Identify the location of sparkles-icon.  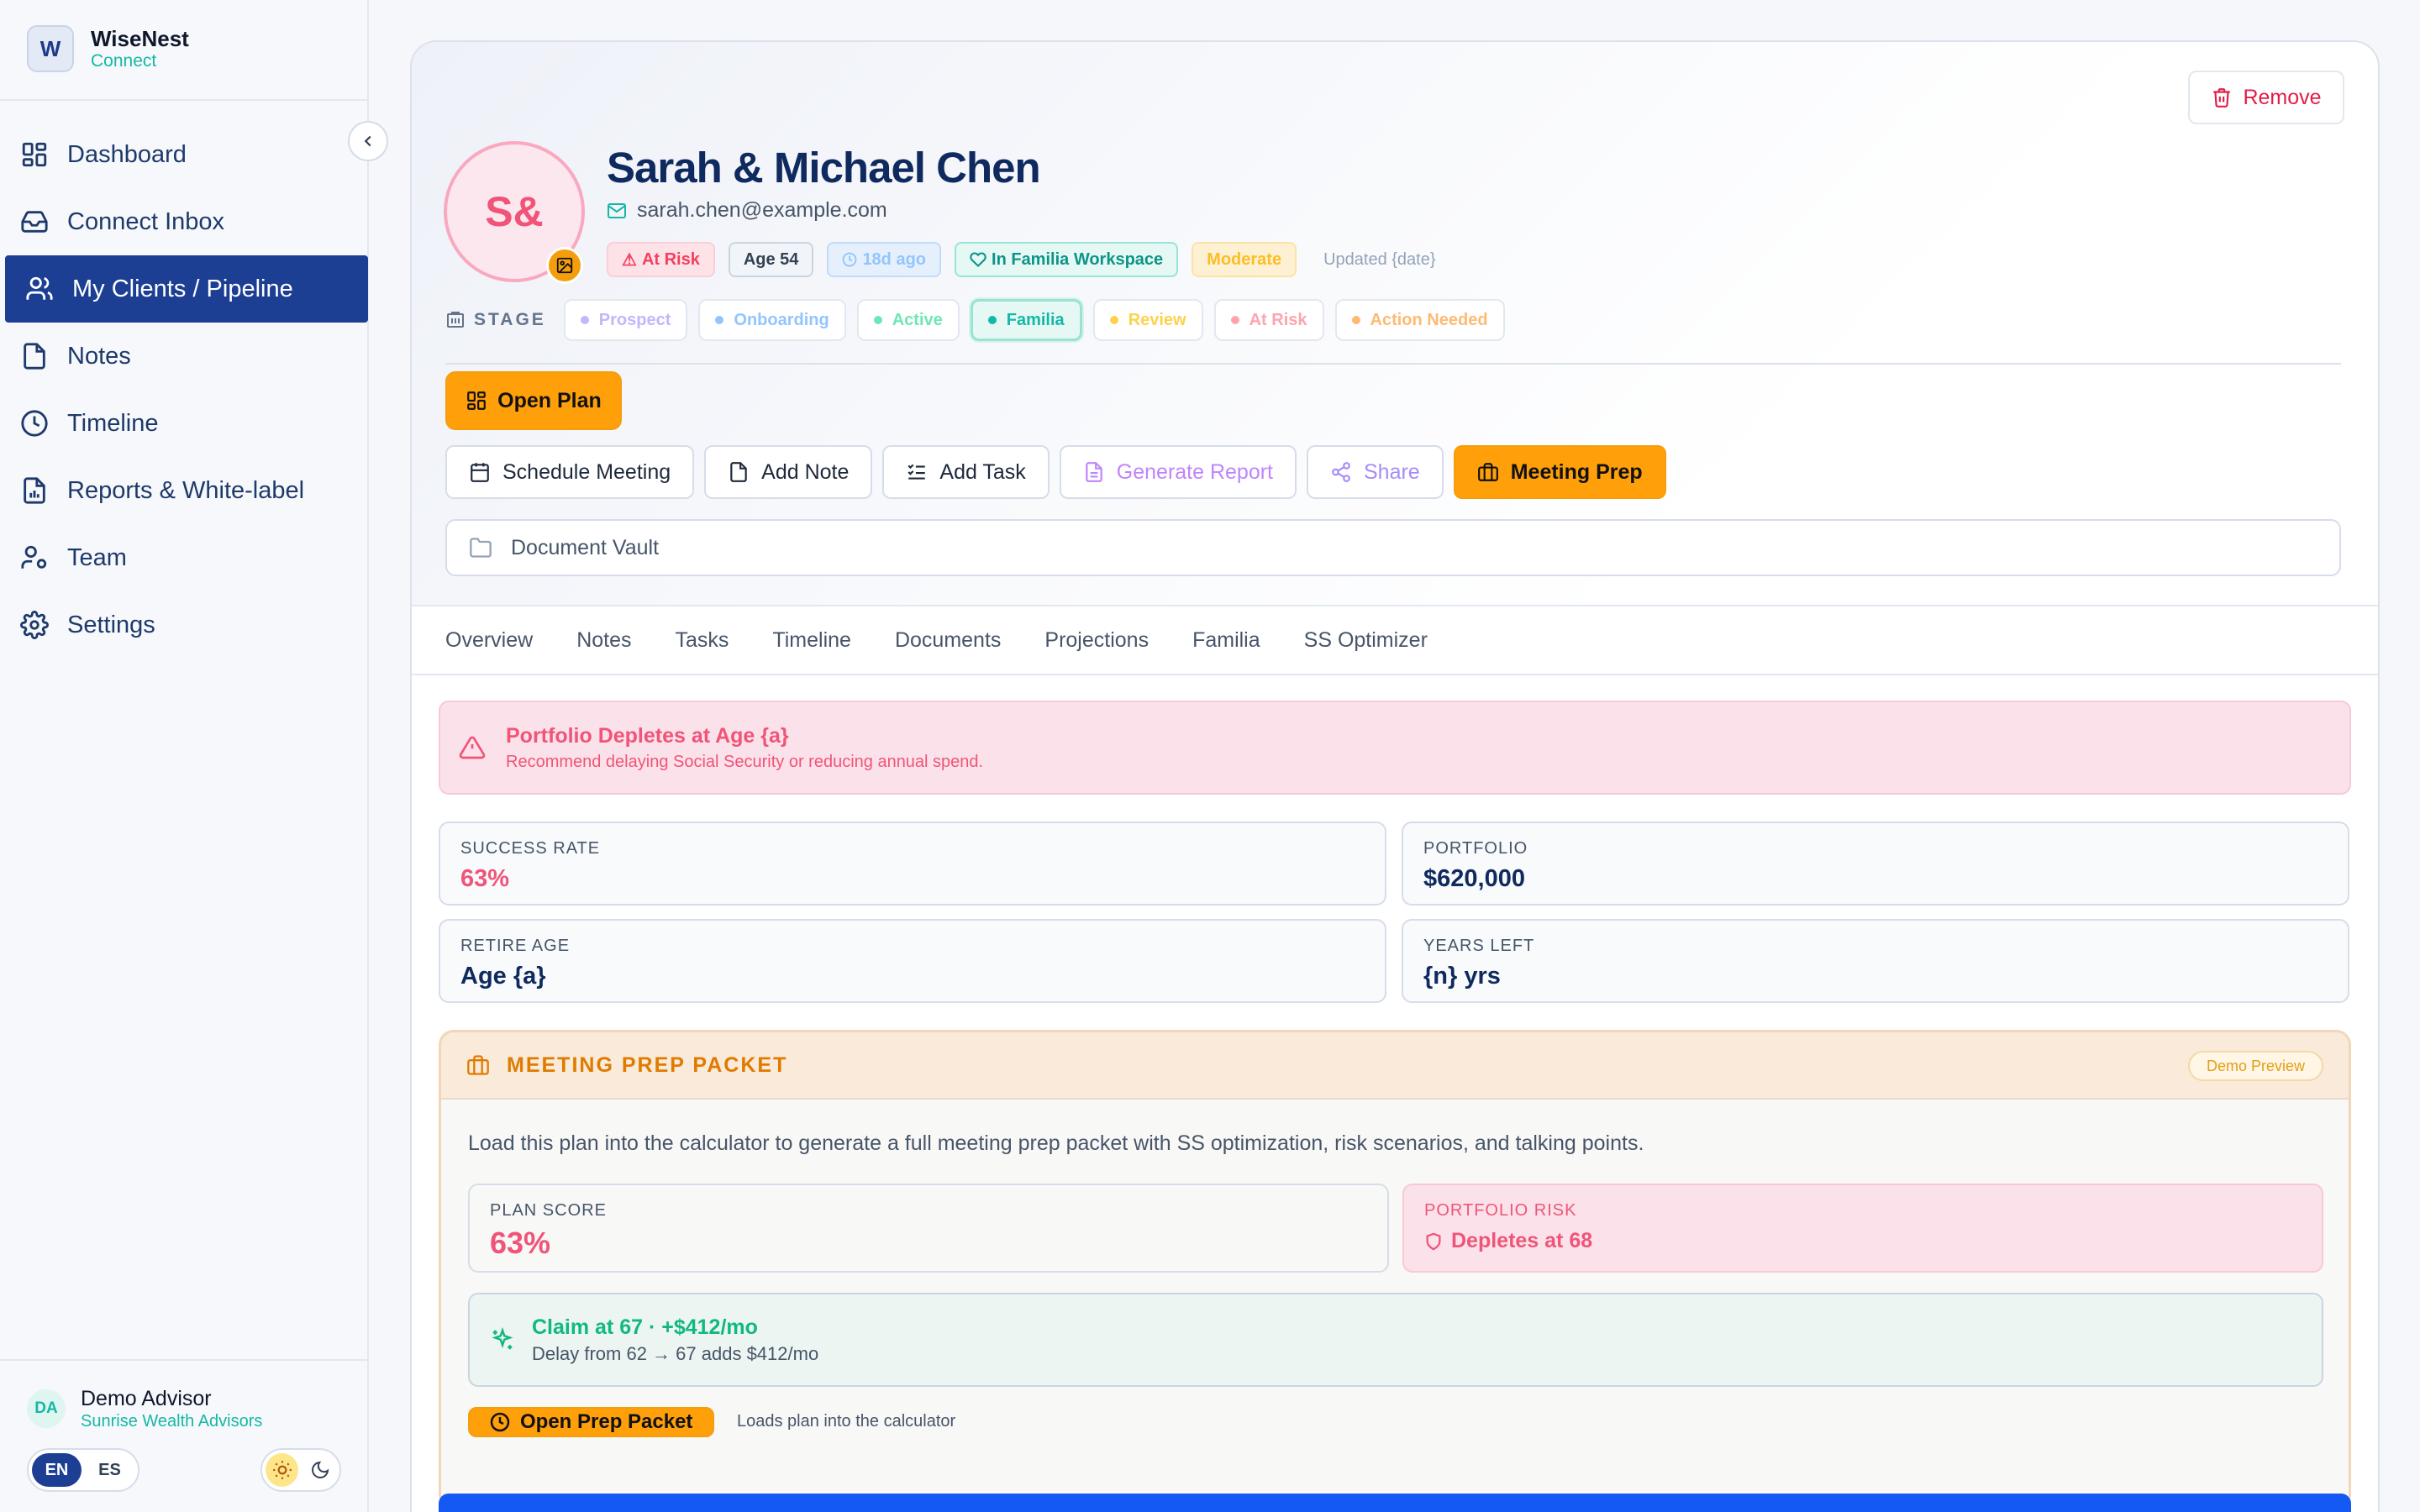
(502, 1338).